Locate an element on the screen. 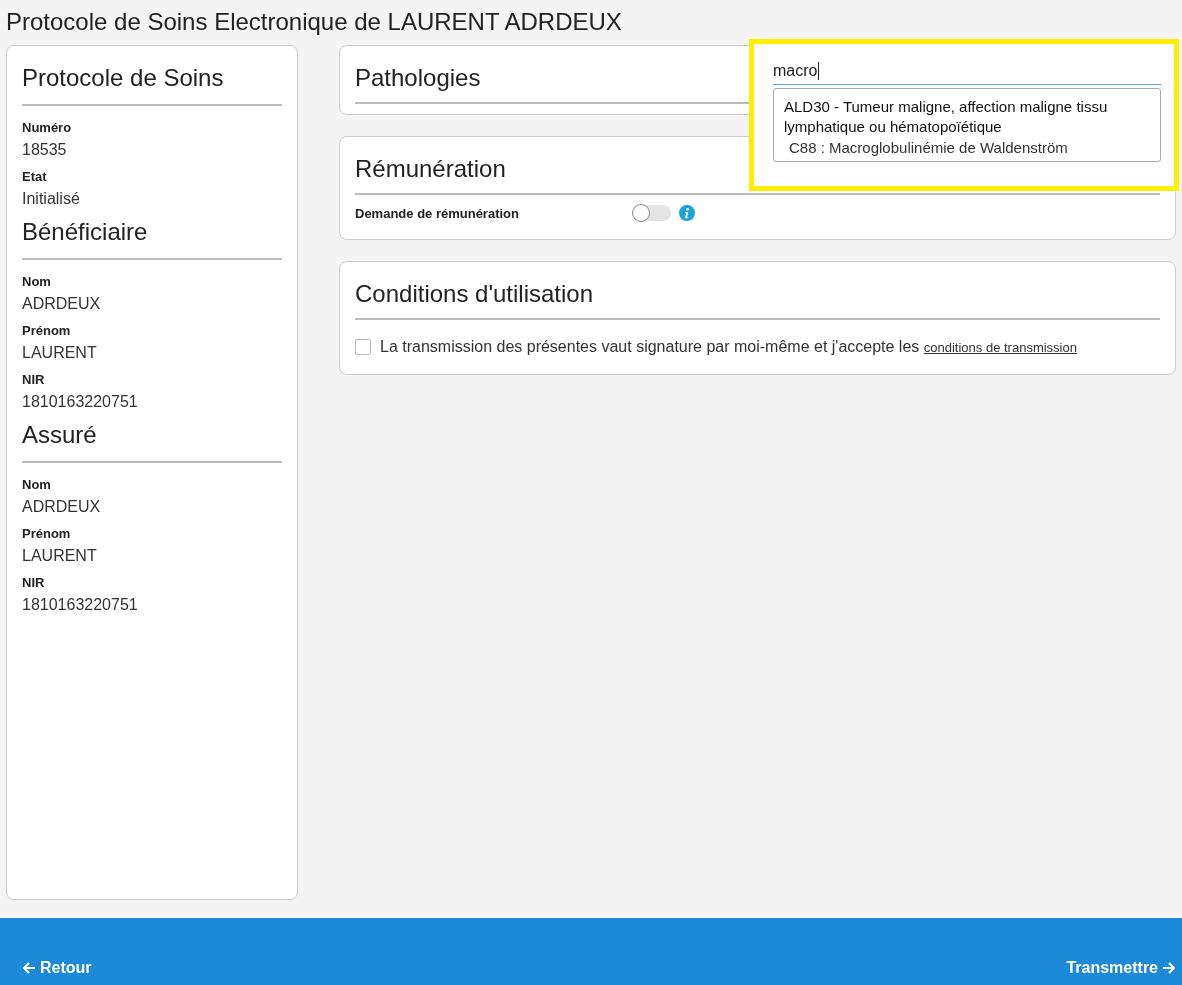  section-title: Assuré is located at coordinates (152, 442).